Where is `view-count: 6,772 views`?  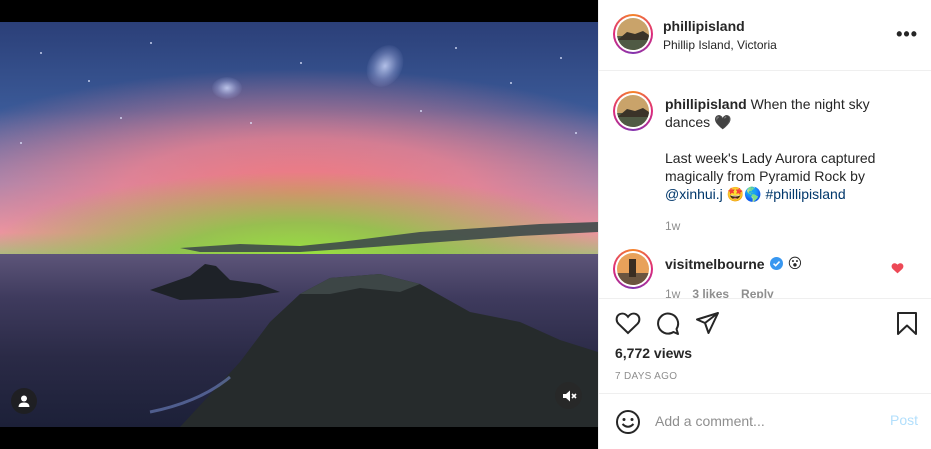 view-count: 6,772 views is located at coordinates (653, 353).